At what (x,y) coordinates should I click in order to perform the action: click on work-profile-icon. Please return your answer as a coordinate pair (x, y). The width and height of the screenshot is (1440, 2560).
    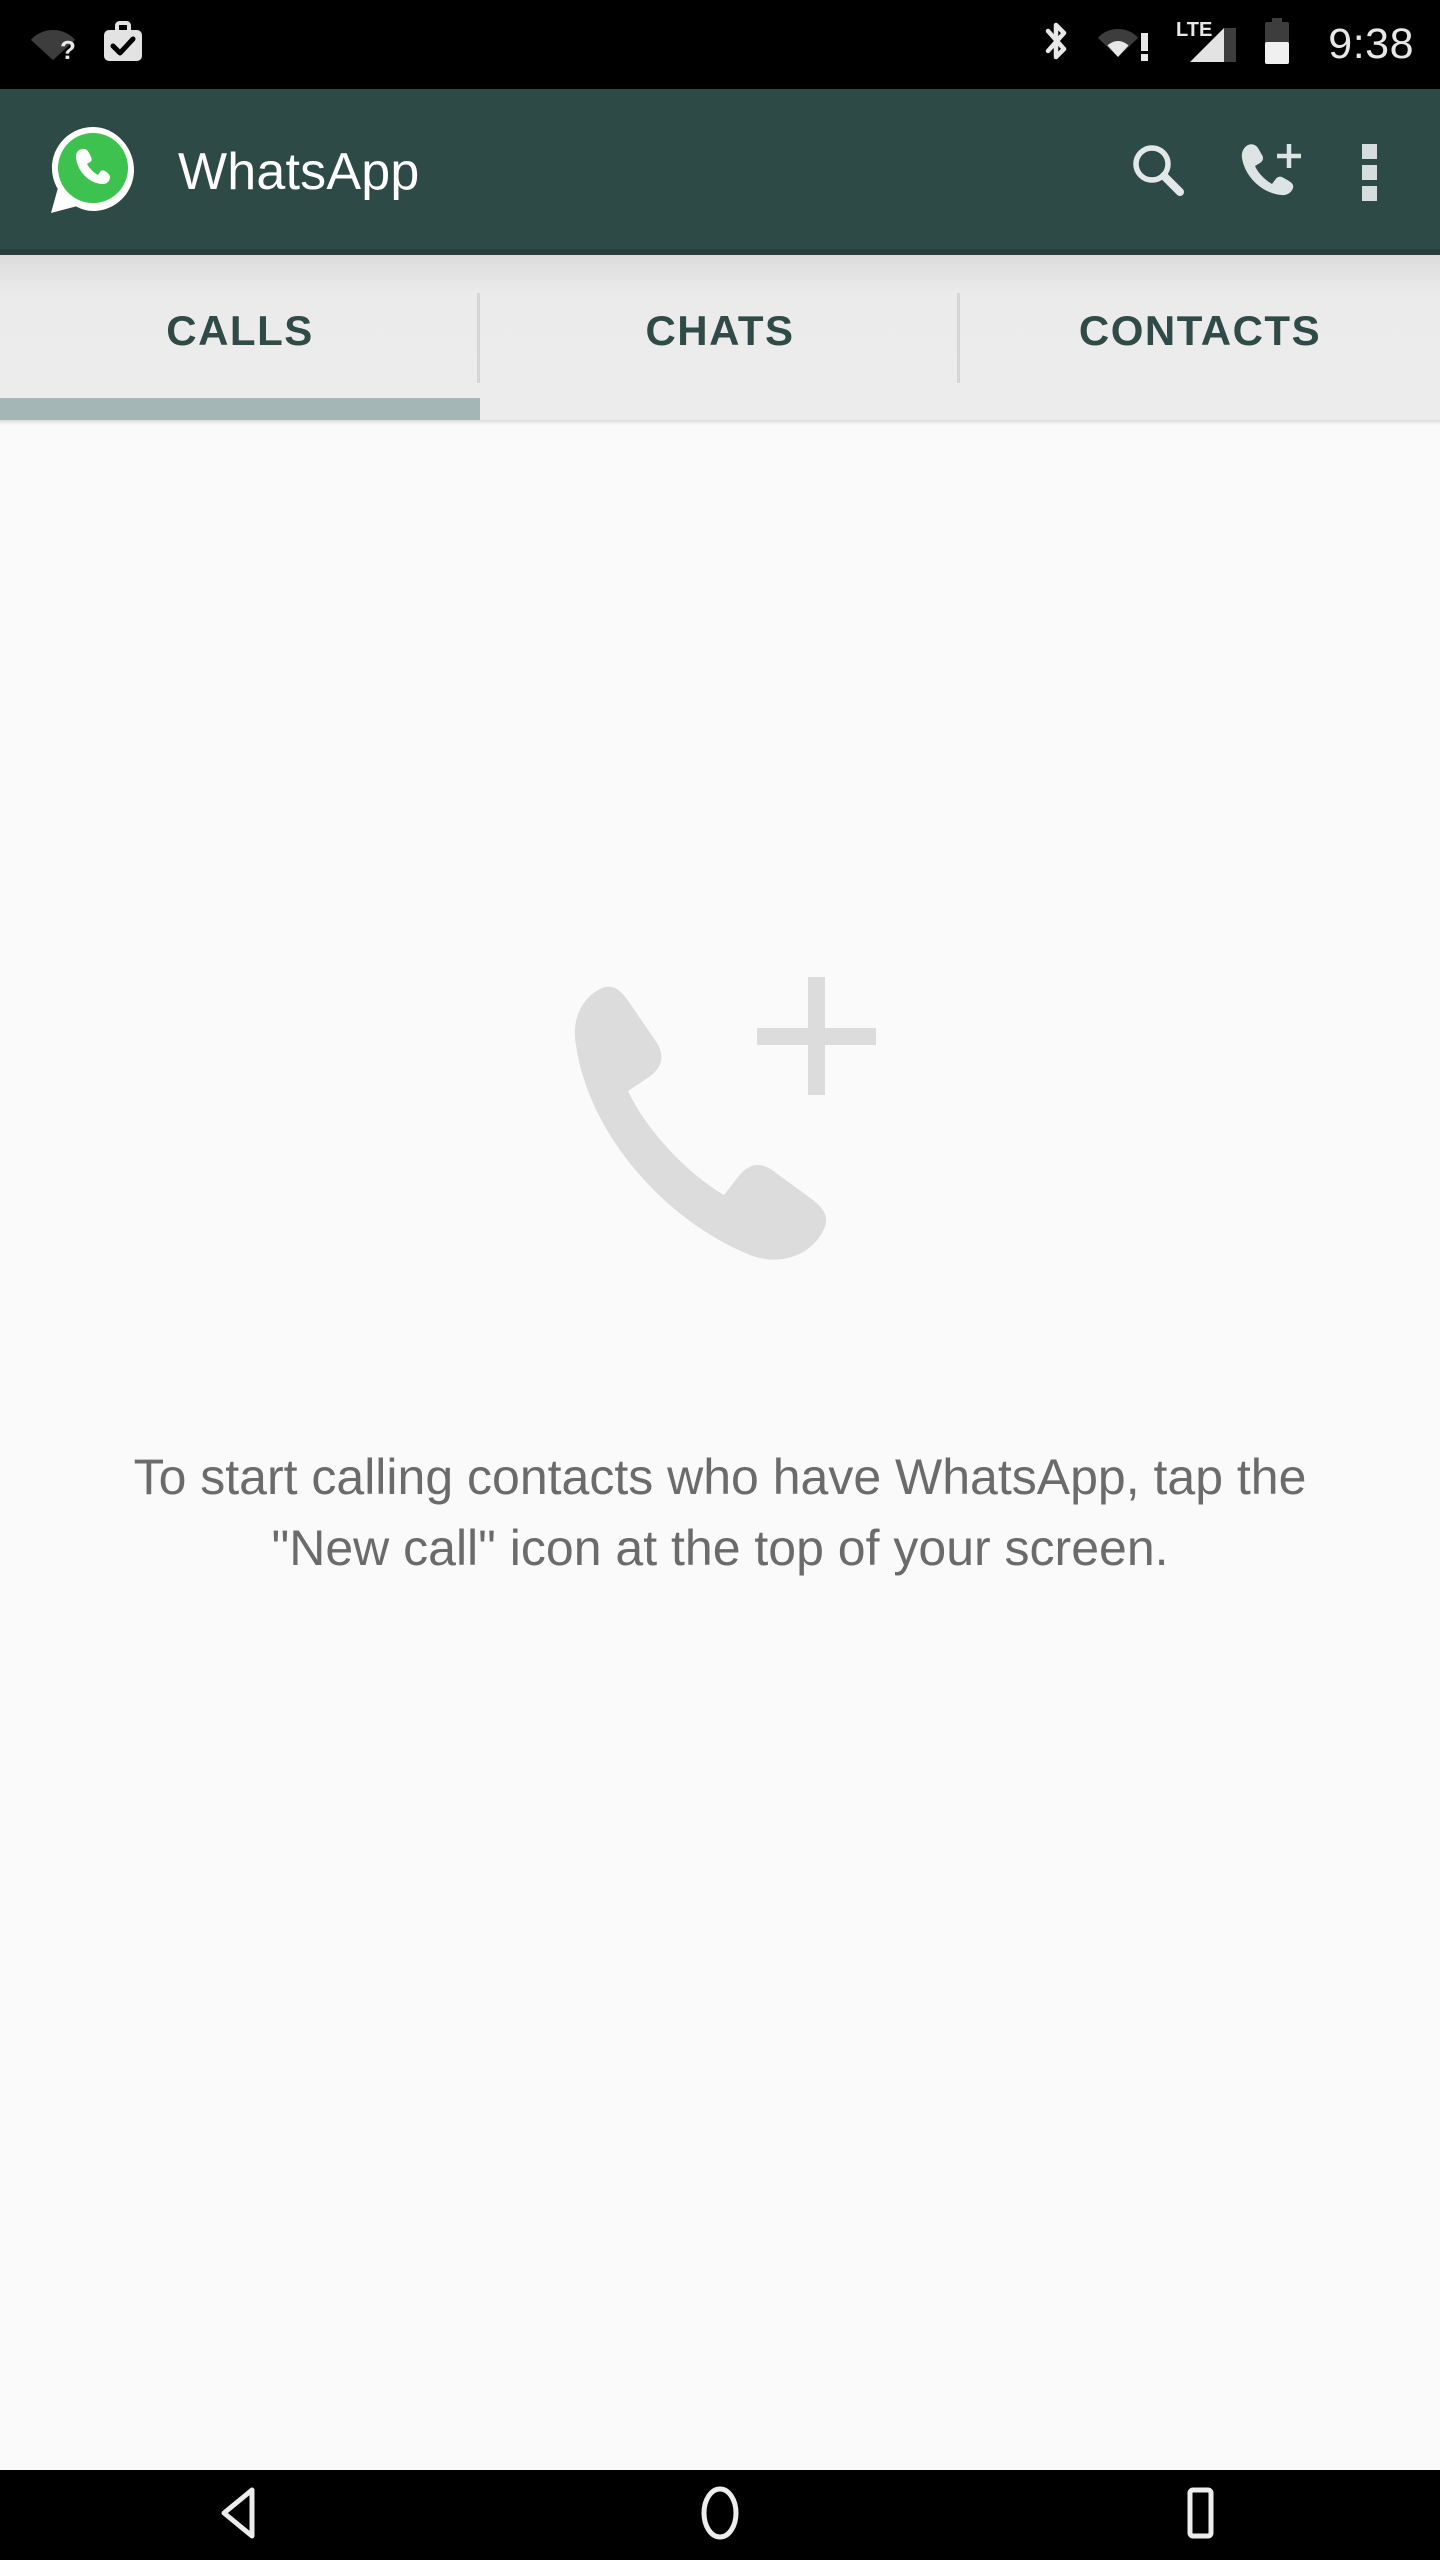
    Looking at the image, I should click on (123, 44).